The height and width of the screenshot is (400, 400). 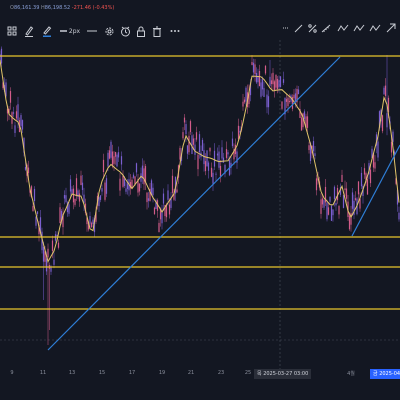 What do you see at coordinates (125, 31) in the screenshot?
I see `alert-icon` at bounding box center [125, 31].